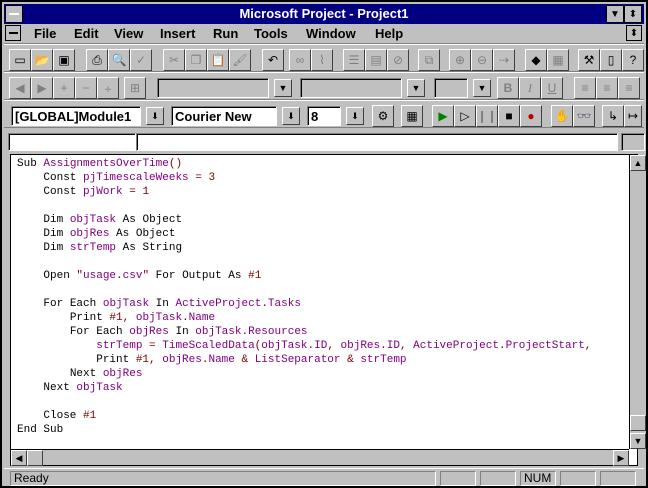  What do you see at coordinates (304, 430) in the screenshot?
I see `code-line: End Sub` at bounding box center [304, 430].